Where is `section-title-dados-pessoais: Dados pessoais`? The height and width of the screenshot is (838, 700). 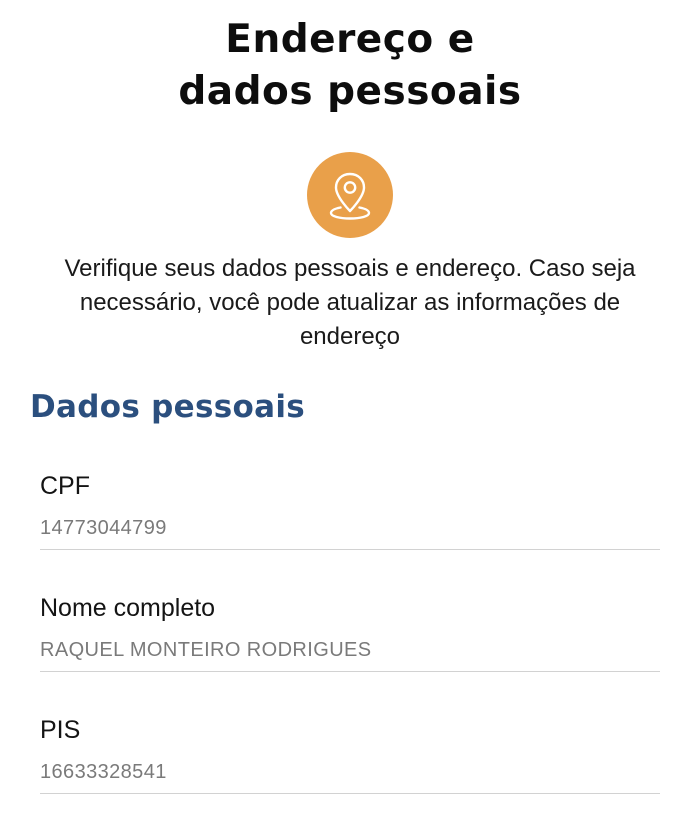
section-title-dados-pessoais: Dados pessoais is located at coordinates (167, 407).